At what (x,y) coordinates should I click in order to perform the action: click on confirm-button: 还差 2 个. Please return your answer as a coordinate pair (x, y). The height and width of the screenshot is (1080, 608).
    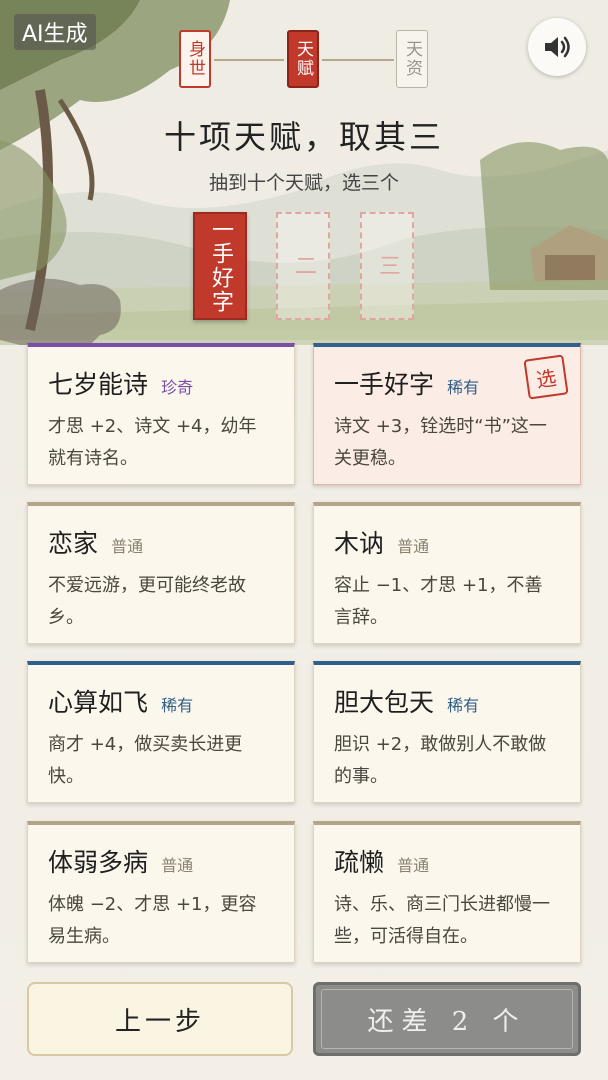
    Looking at the image, I should click on (447, 1019).